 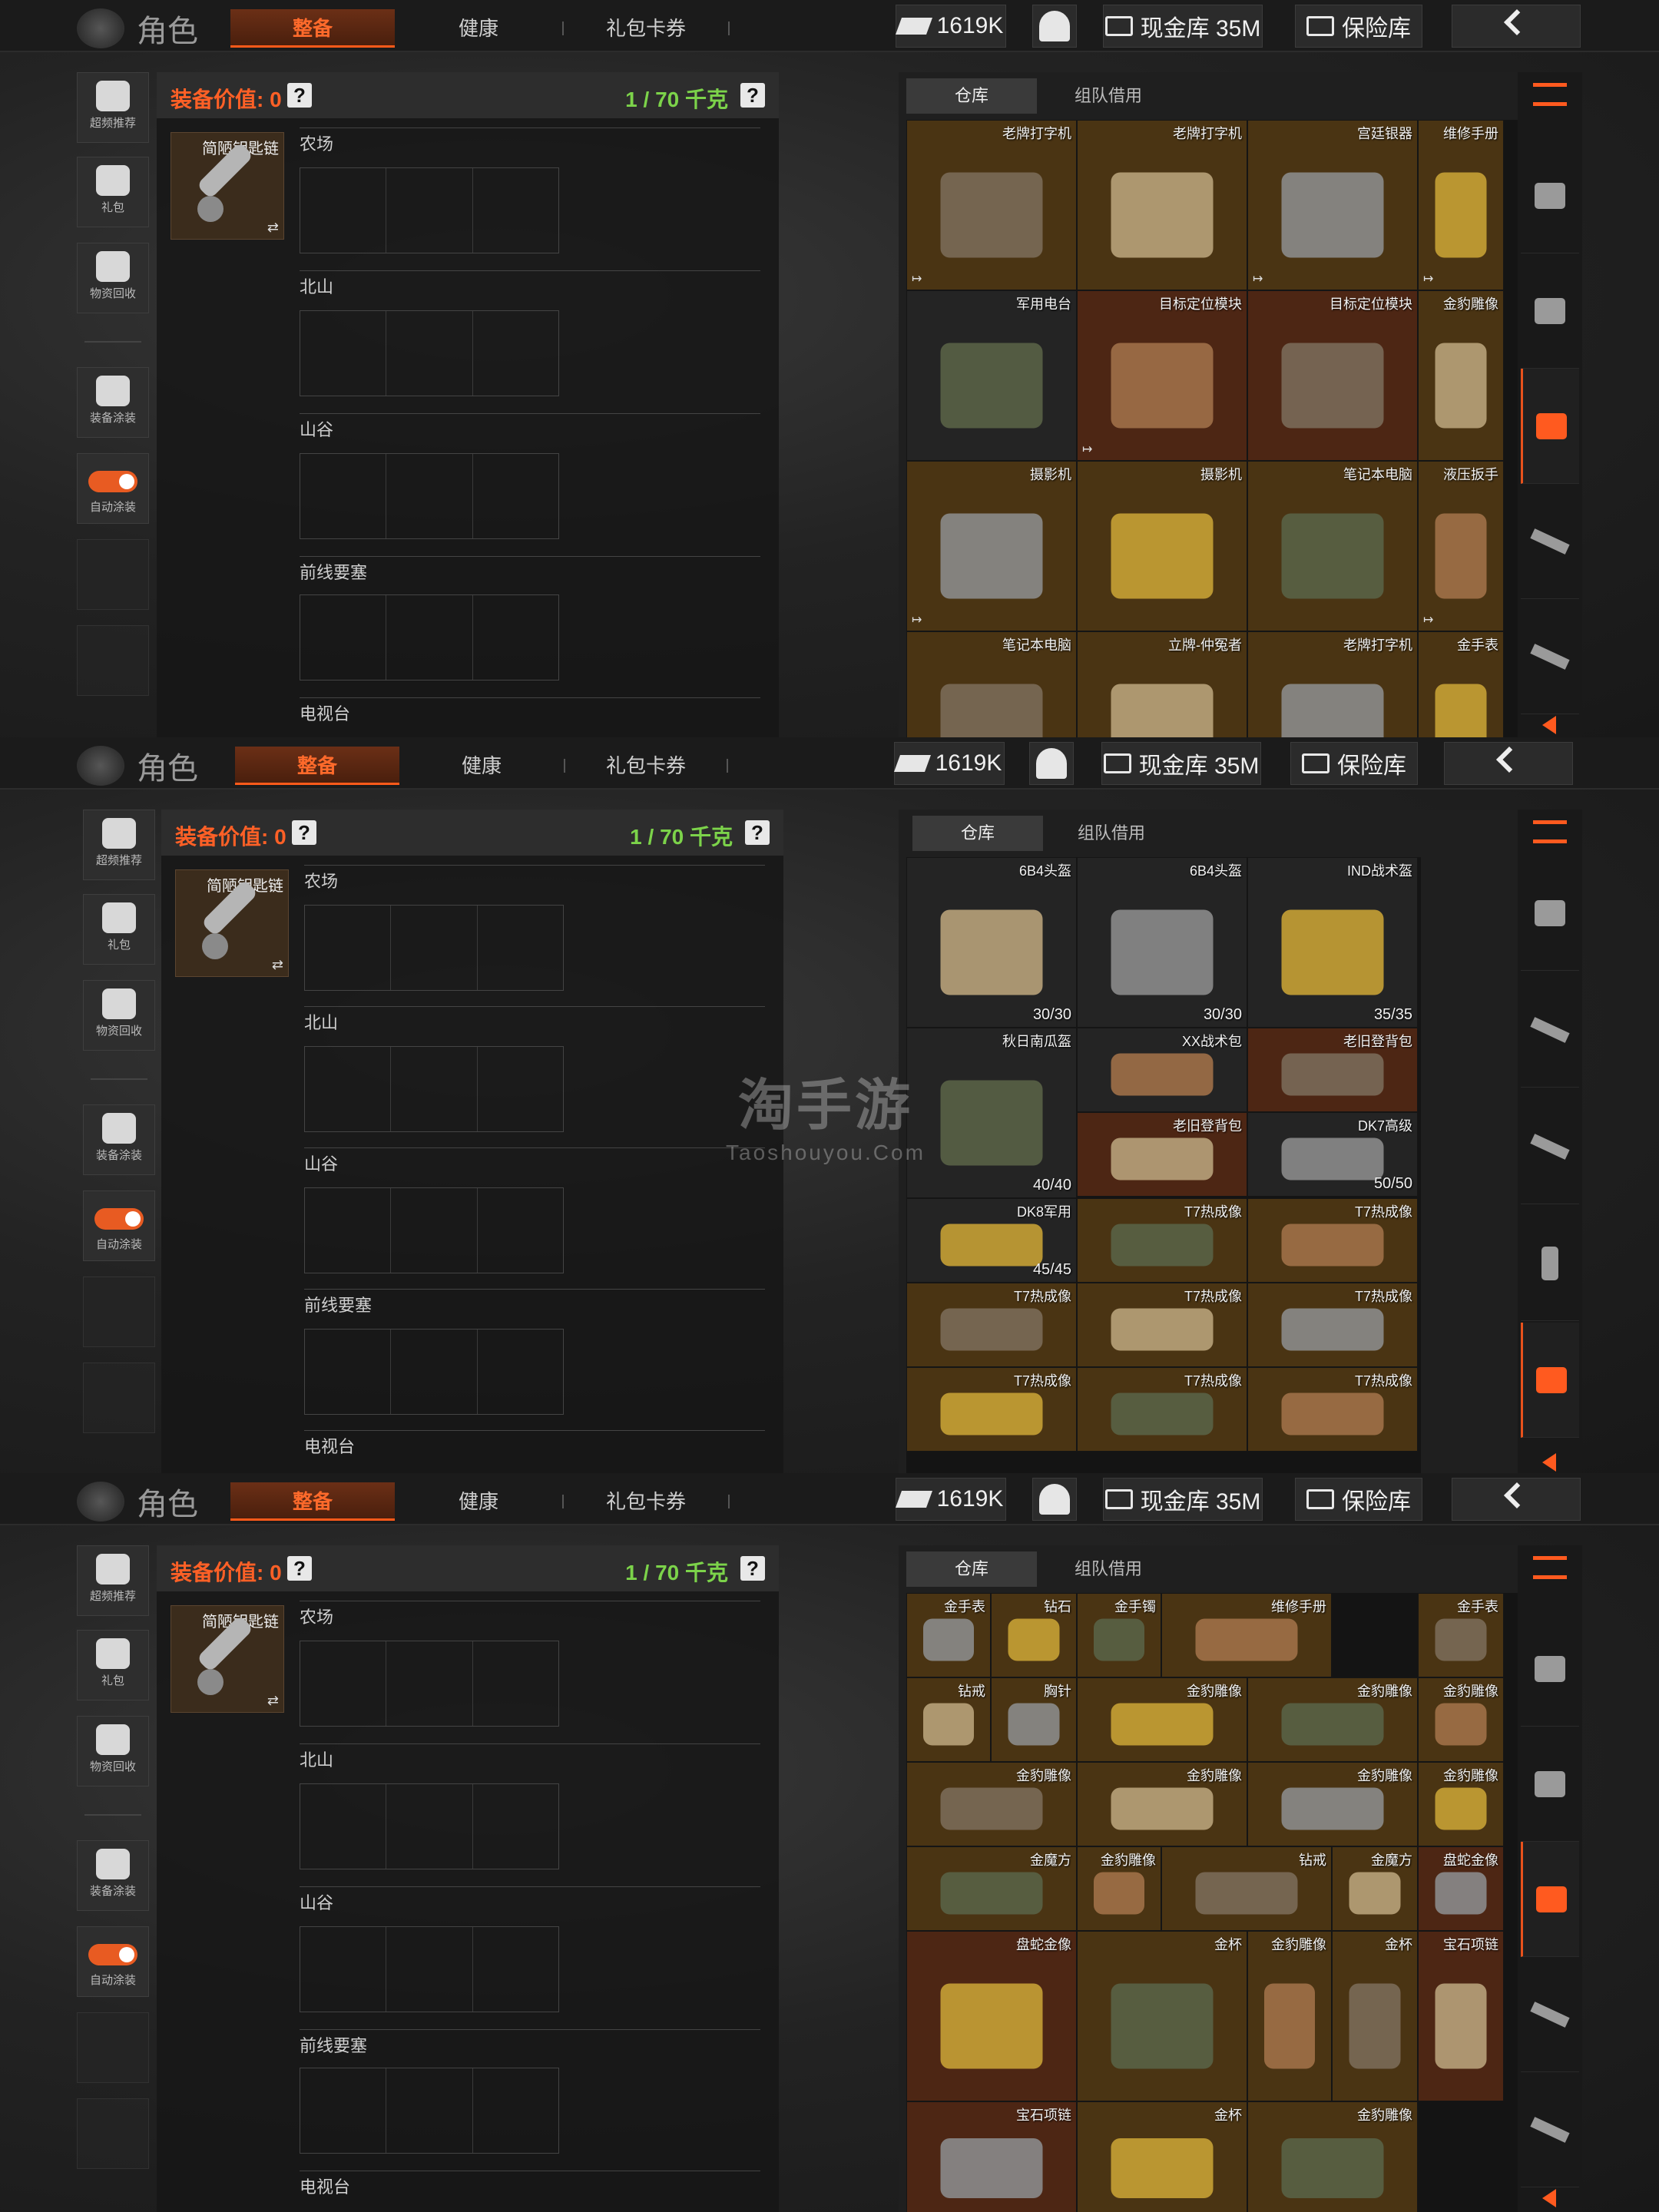 I want to click on inventory-item: 胸针, so click(x=1034, y=1719).